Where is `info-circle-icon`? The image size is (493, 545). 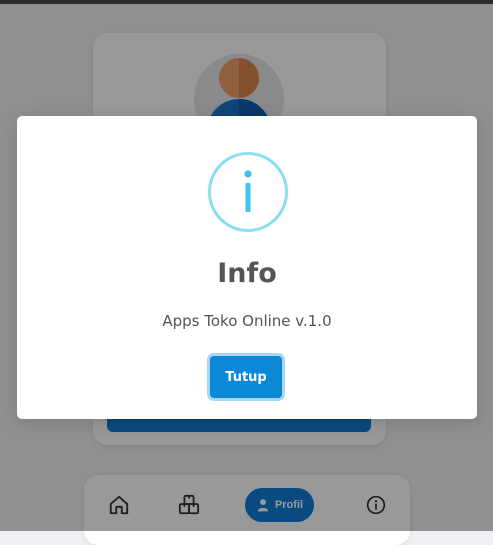 info-circle-icon is located at coordinates (248, 192).